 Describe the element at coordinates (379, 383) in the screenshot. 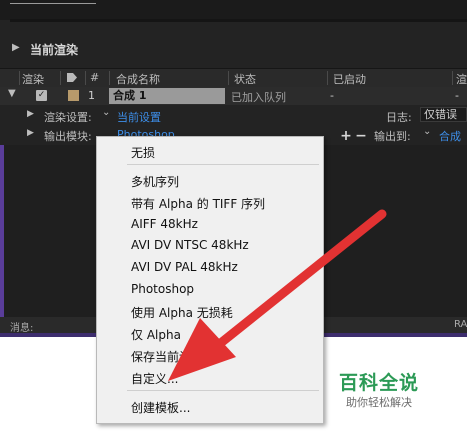

I see `watermark-title: 百科全说` at that location.